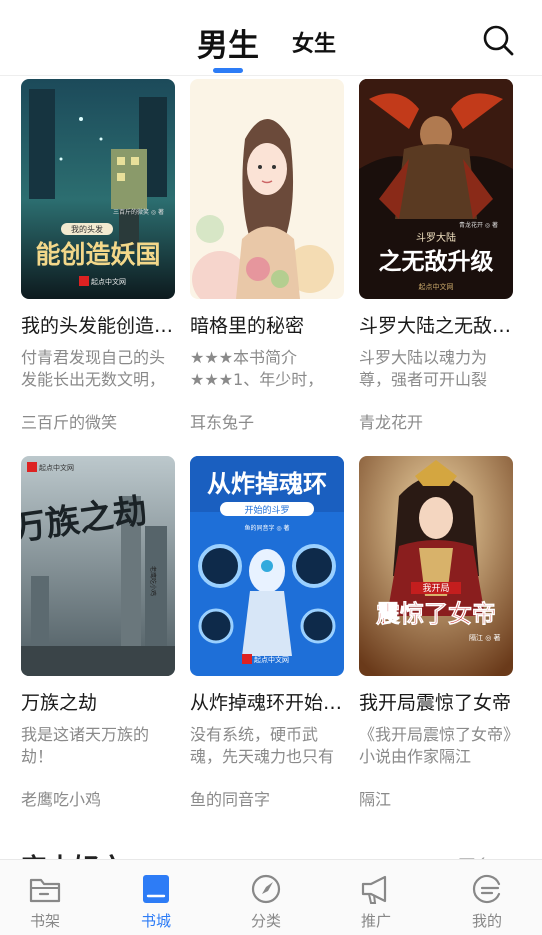 The image size is (542, 935). What do you see at coordinates (262, 745) in the screenshot?
I see `book-description: 没有系统，硬币武魂，先天魂力也只有` at bounding box center [262, 745].